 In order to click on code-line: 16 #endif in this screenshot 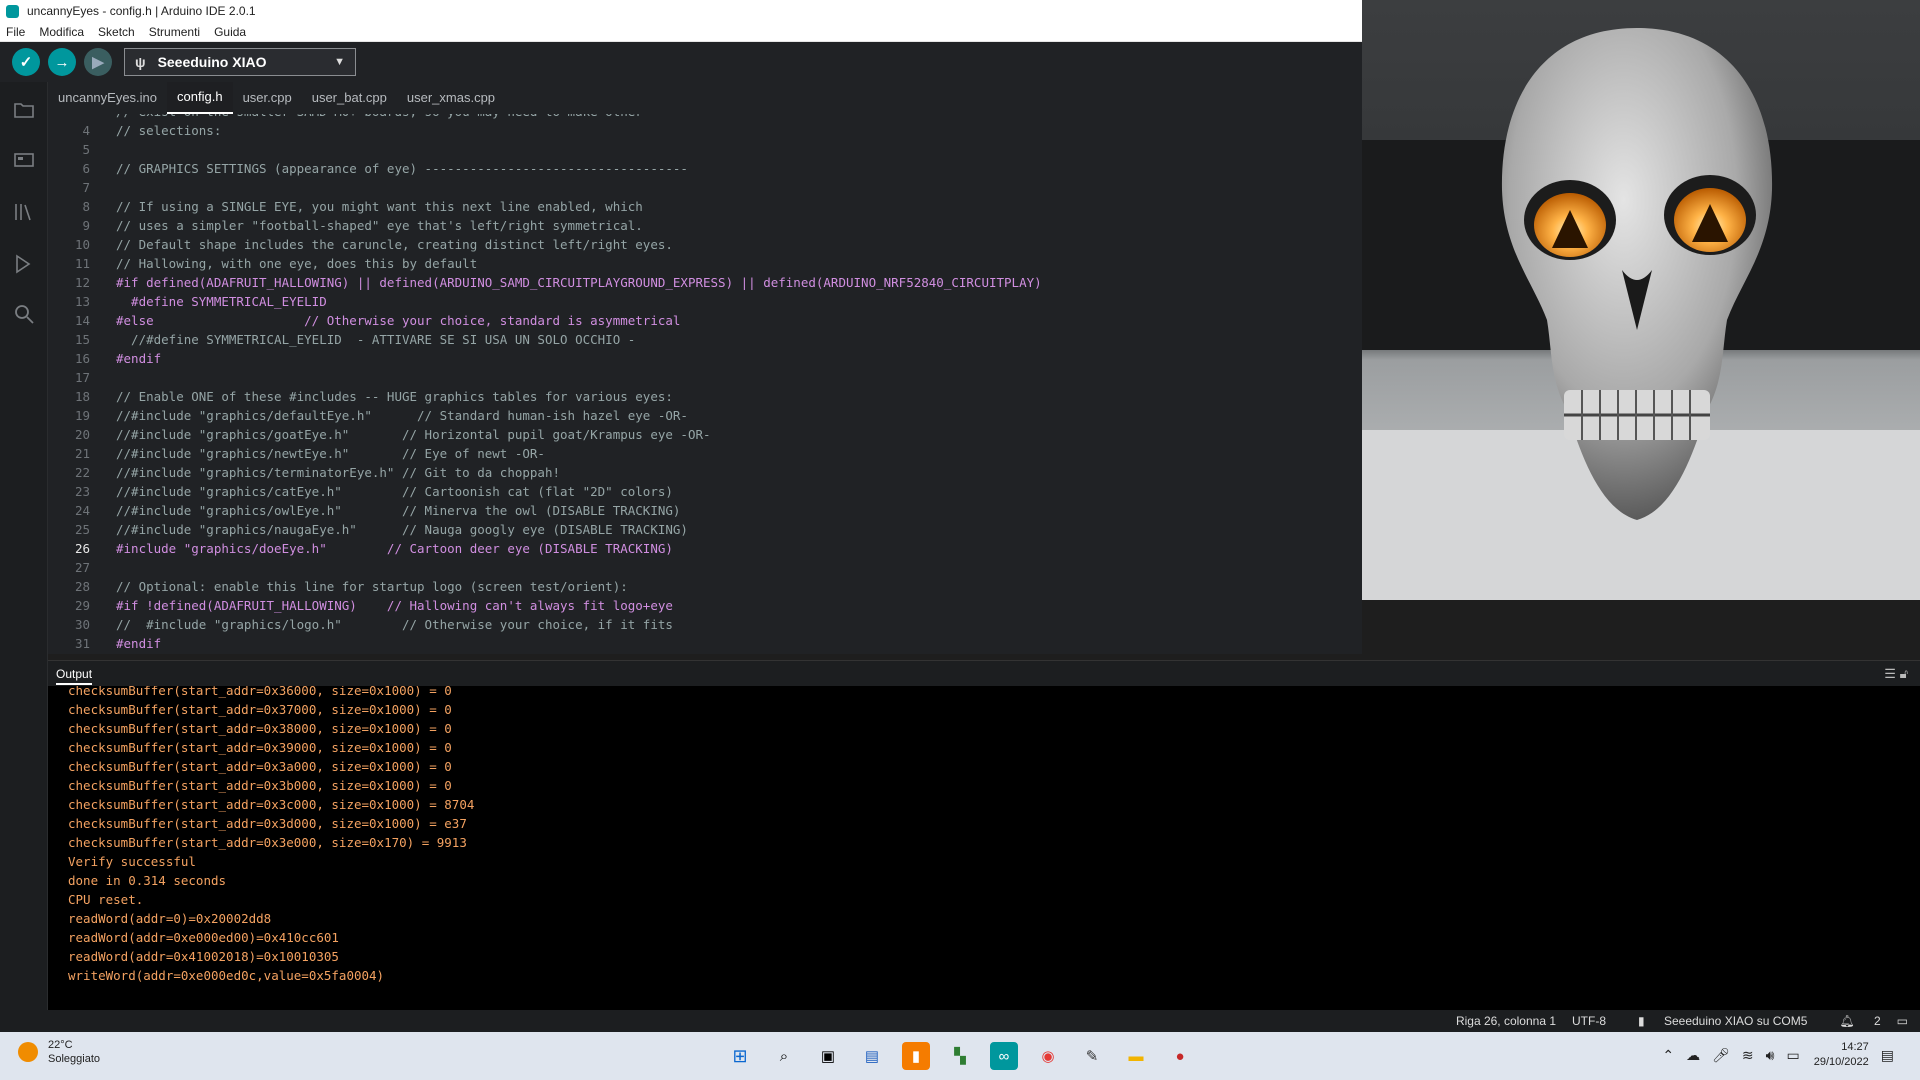, I will do `click(705, 358)`.